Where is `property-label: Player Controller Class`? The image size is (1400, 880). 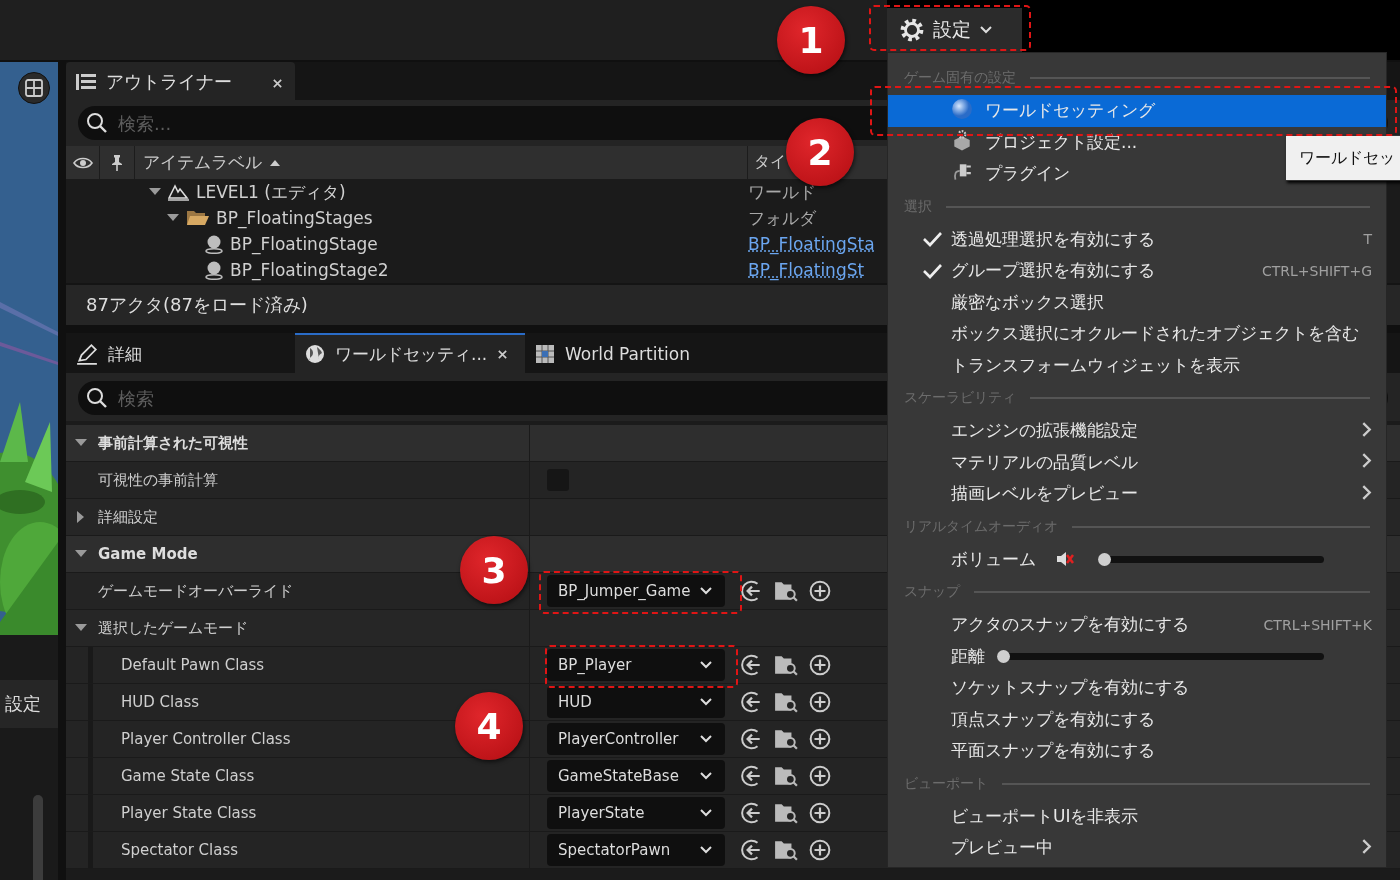
property-label: Player Controller Class is located at coordinates (206, 739).